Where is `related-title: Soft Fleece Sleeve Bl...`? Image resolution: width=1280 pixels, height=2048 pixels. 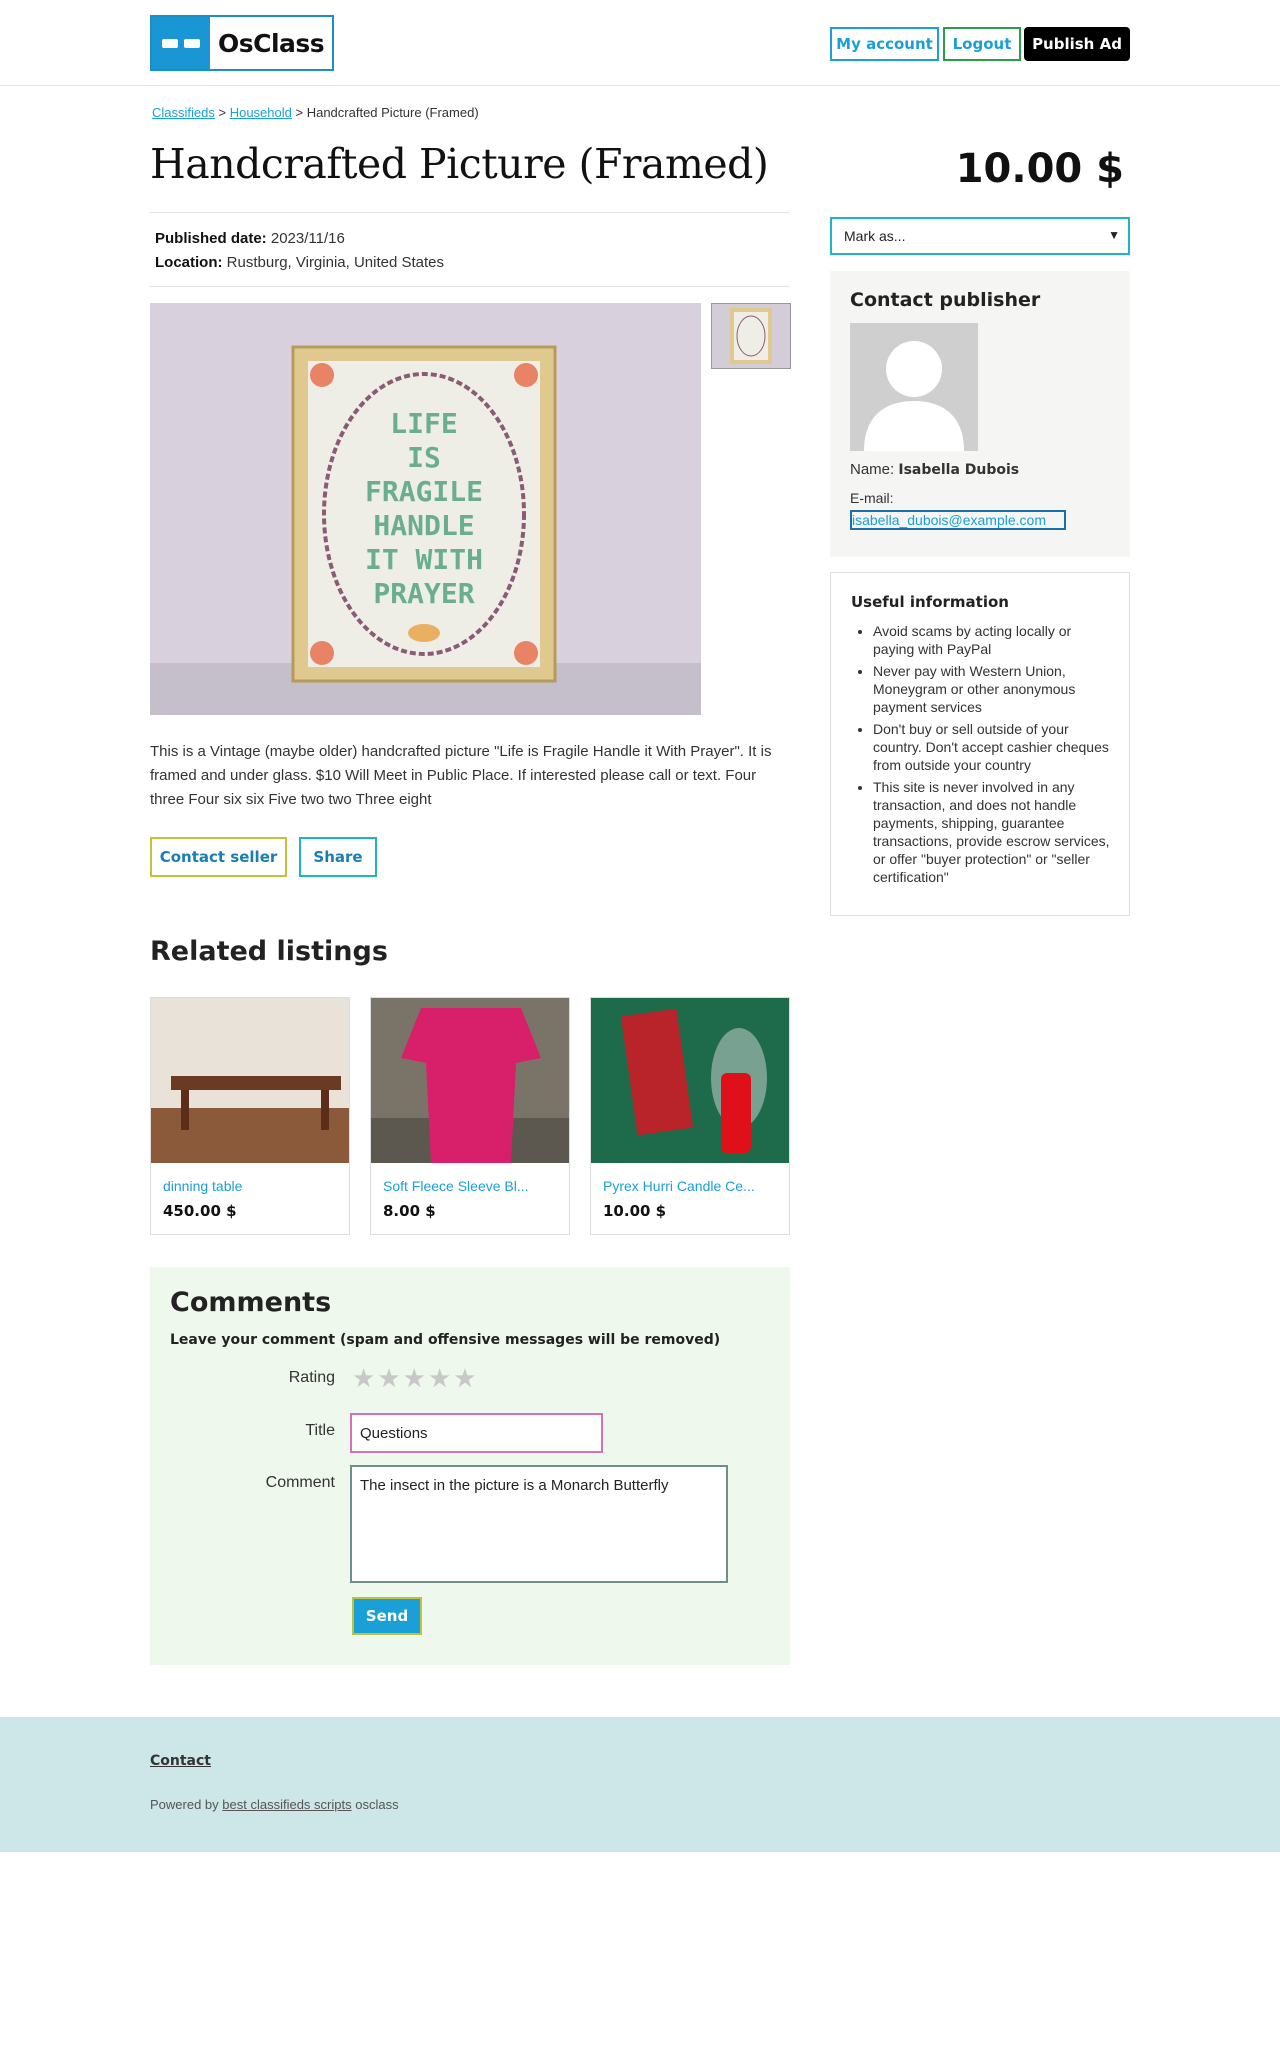 related-title: Soft Fleece Sleeve Bl... is located at coordinates (470, 1186).